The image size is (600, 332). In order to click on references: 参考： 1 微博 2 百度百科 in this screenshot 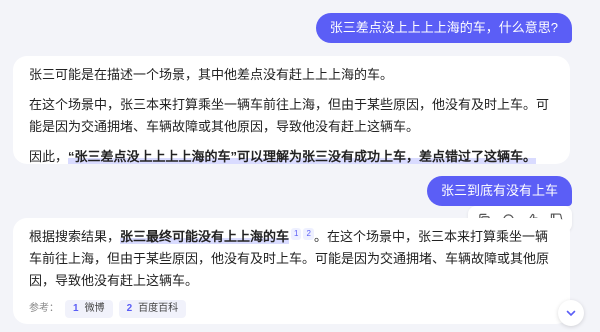, I will do `click(291, 309)`.